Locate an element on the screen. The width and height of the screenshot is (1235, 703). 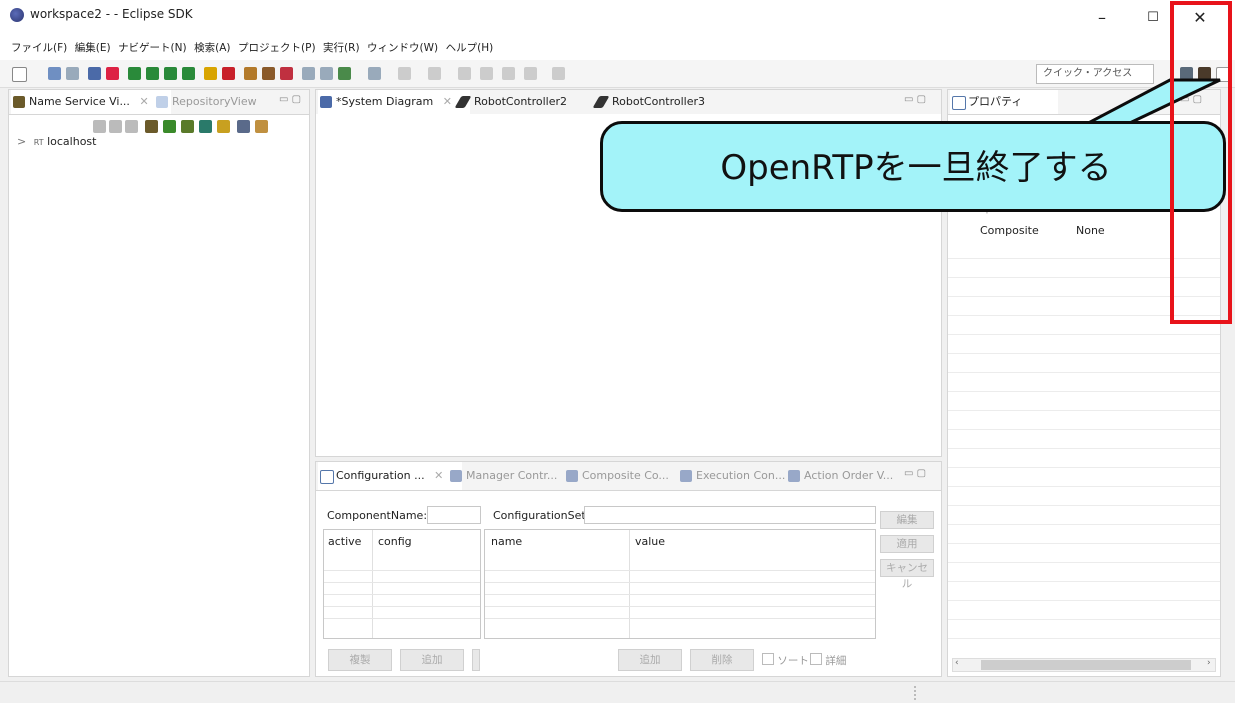
new-icon is located at coordinates (19, 74).